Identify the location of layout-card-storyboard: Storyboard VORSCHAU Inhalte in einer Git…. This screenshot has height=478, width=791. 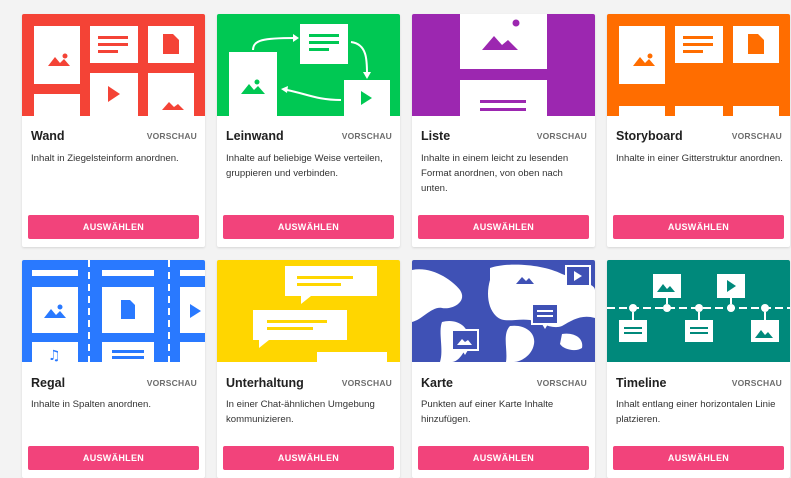
(698, 130).